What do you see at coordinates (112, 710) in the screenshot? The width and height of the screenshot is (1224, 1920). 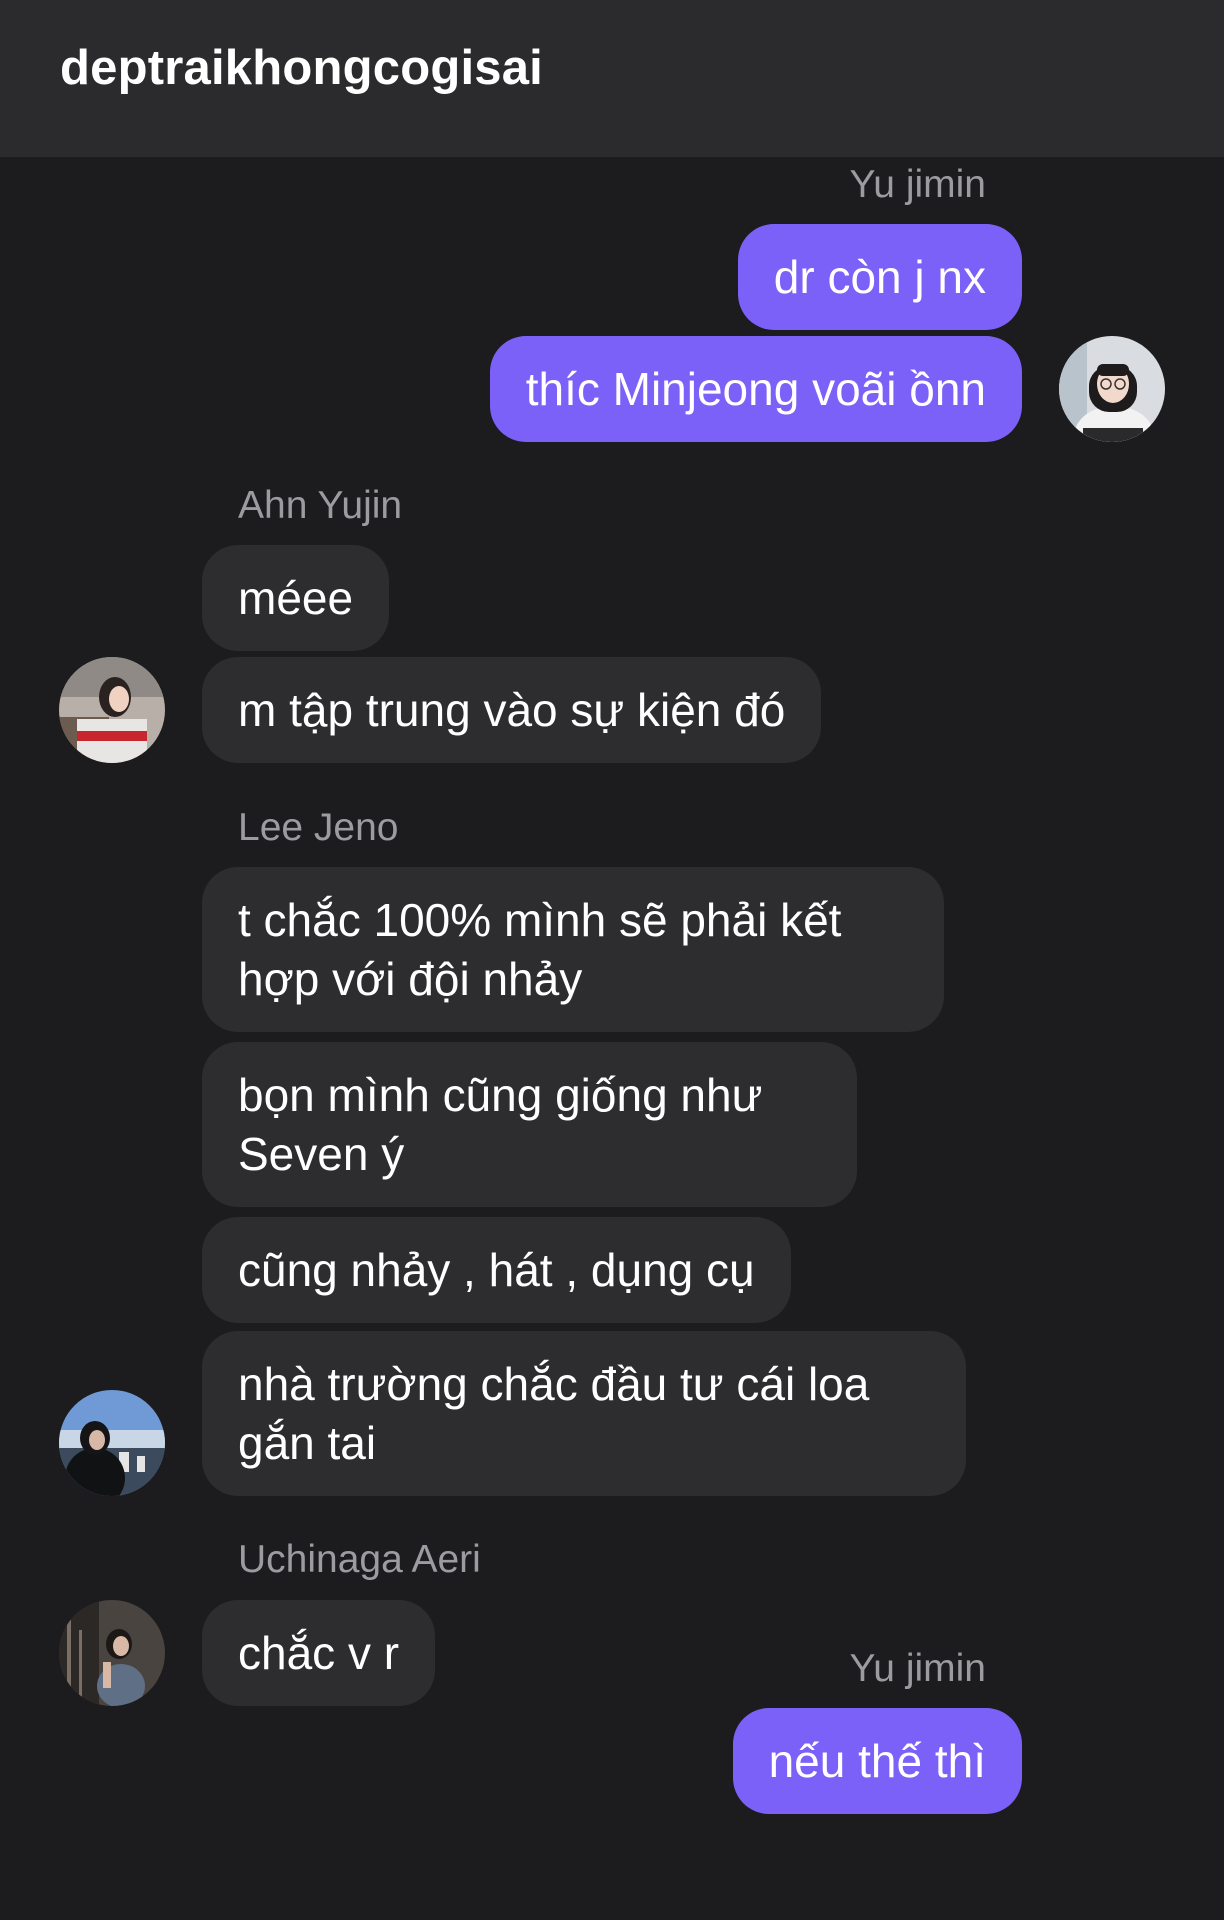 I see `avatar-ahn-yujin` at bounding box center [112, 710].